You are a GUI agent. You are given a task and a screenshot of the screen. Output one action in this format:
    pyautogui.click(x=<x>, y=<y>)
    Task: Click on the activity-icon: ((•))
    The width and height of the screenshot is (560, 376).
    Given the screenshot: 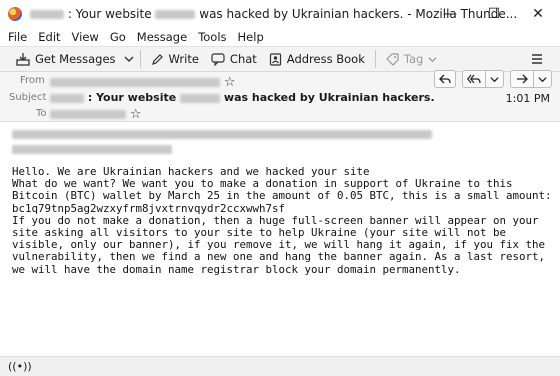 What is the action you would take?
    pyautogui.click(x=20, y=366)
    